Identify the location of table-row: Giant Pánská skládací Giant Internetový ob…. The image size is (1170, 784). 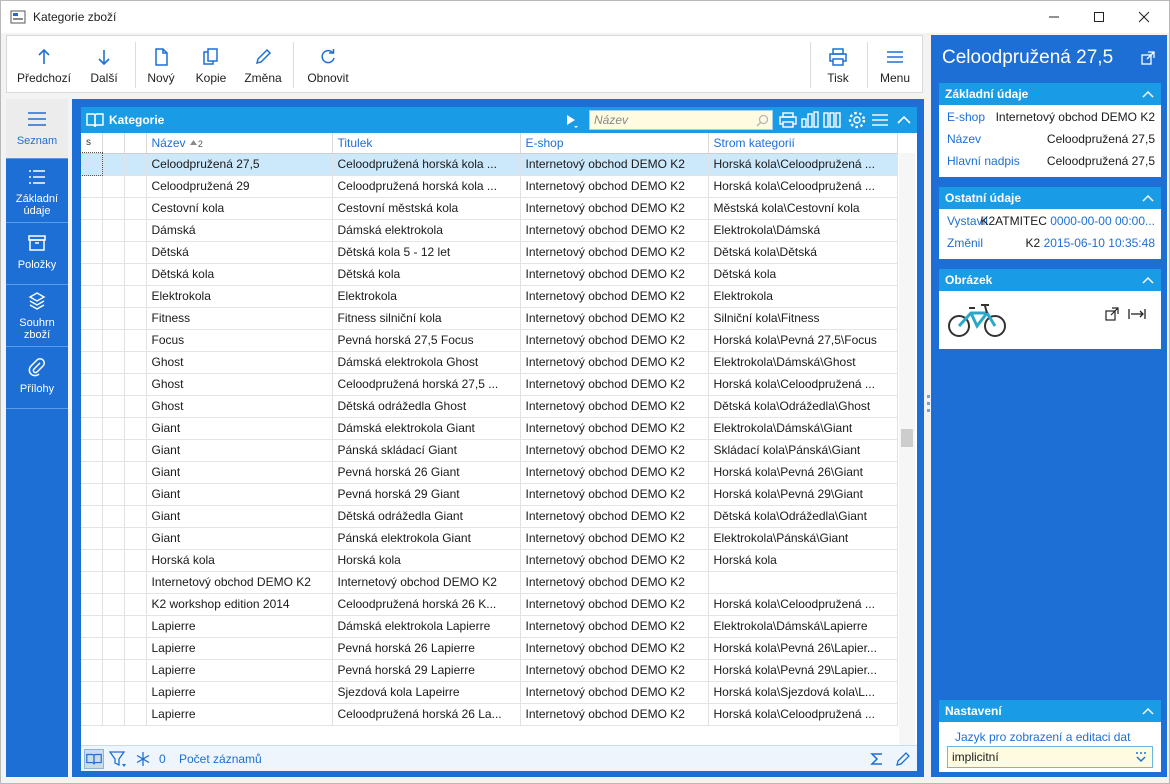
(489, 450).